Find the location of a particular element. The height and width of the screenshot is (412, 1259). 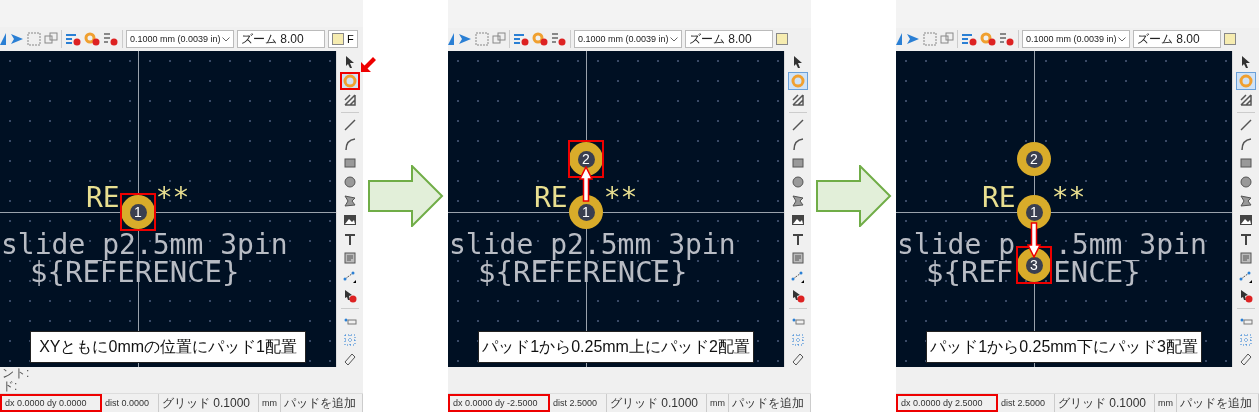

delta-readout: dx 0.0000 dy 2.5000 is located at coordinates (947, 403).